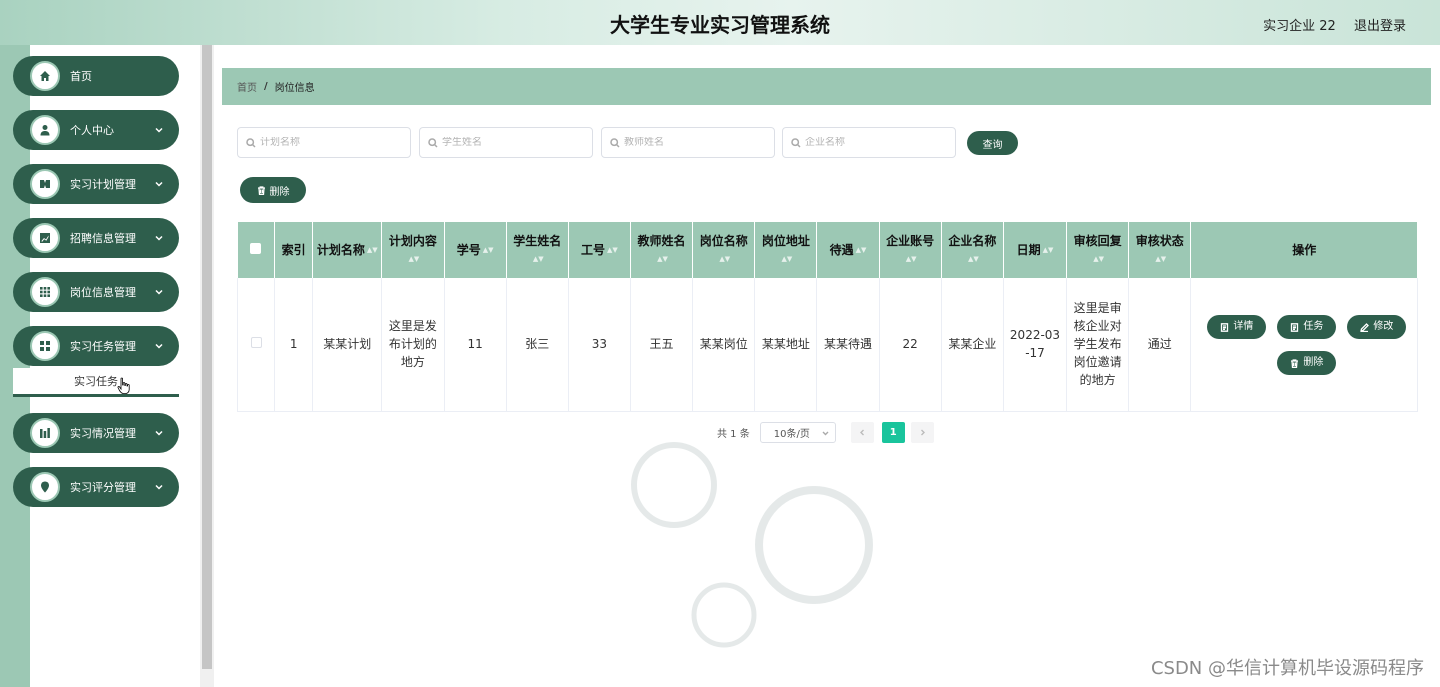 The width and height of the screenshot is (1440, 687). Describe the element at coordinates (599, 250) in the screenshot. I see `header-staff-no: 工号 ▲▼` at that location.